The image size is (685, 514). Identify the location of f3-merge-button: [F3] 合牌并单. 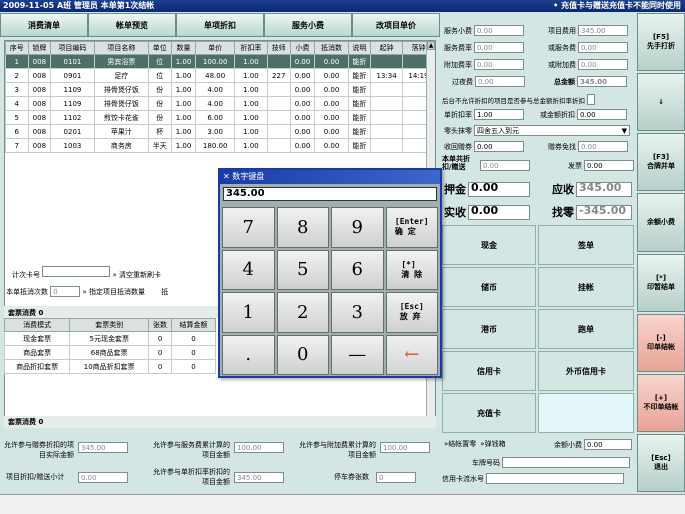
(661, 162).